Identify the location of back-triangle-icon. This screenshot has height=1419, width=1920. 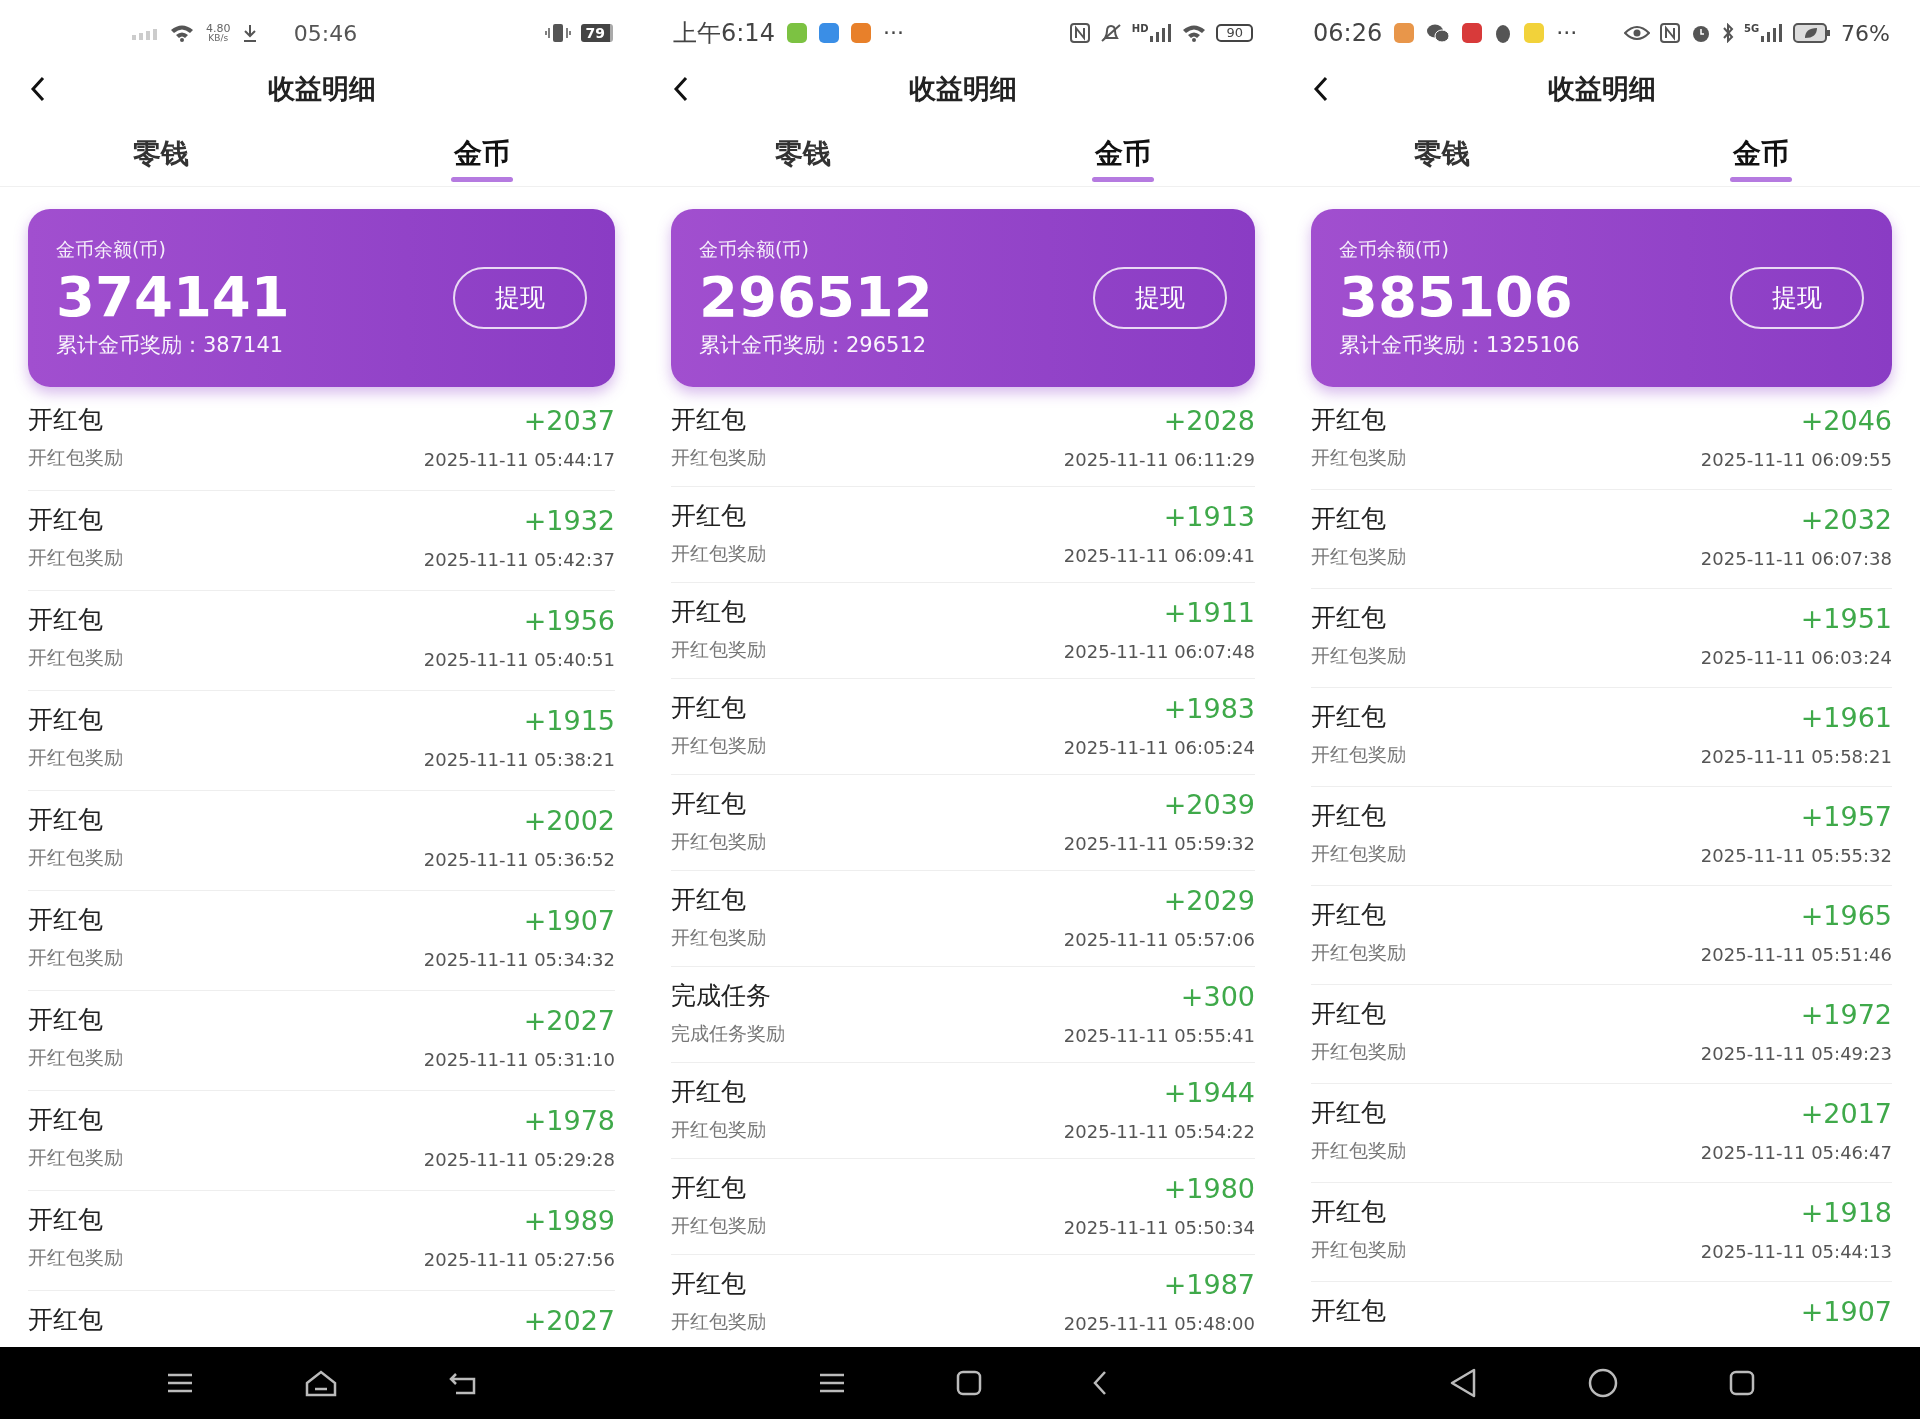
(1462, 1383).